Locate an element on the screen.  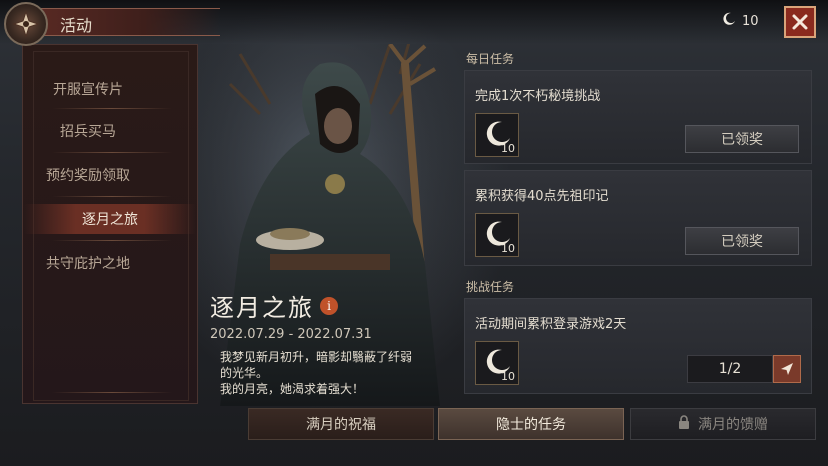
event-description-line: 我梦见新月初升，暗影却翳蔽了纤弱 is located at coordinates (316, 357).